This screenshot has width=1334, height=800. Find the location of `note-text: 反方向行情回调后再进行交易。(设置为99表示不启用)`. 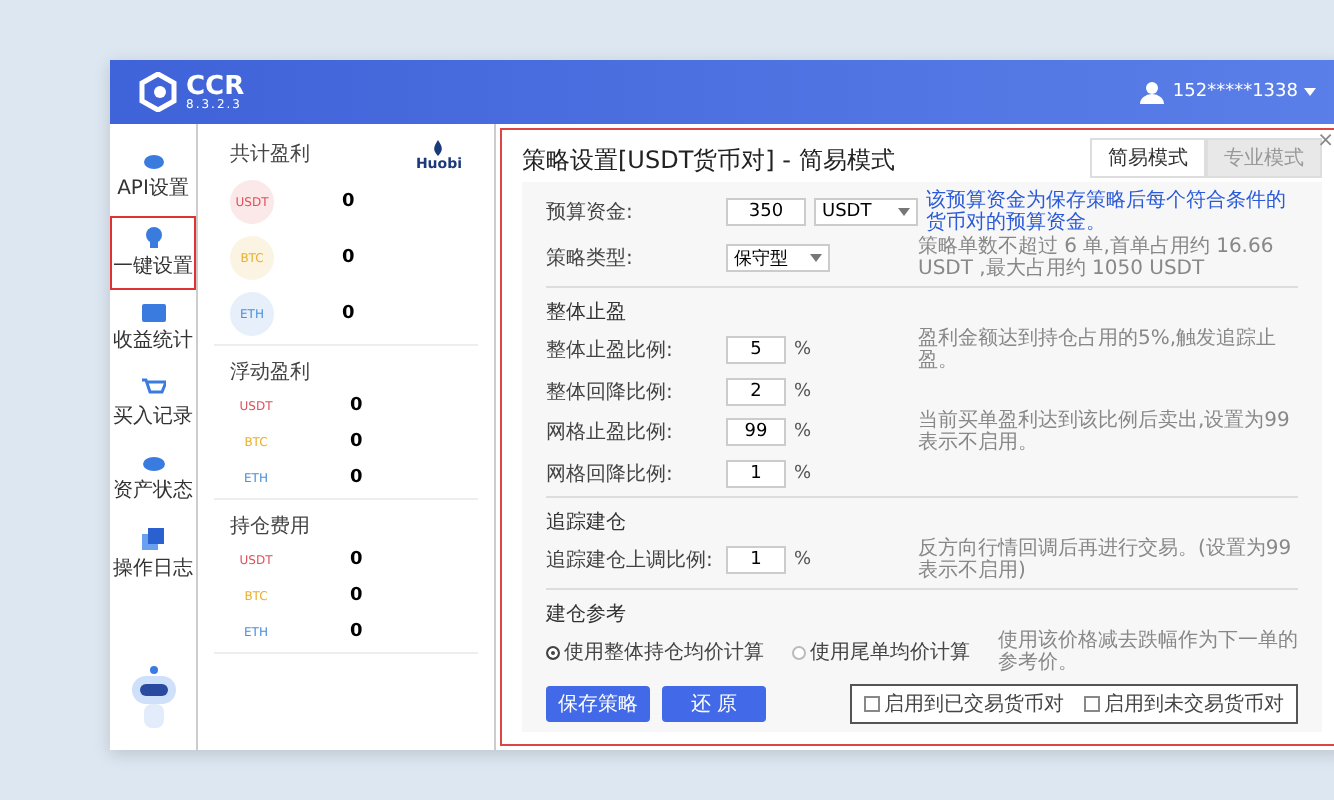

note-text: 反方向行情回调后再进行交易。(设置为99表示不启用) is located at coordinates (1106, 560).